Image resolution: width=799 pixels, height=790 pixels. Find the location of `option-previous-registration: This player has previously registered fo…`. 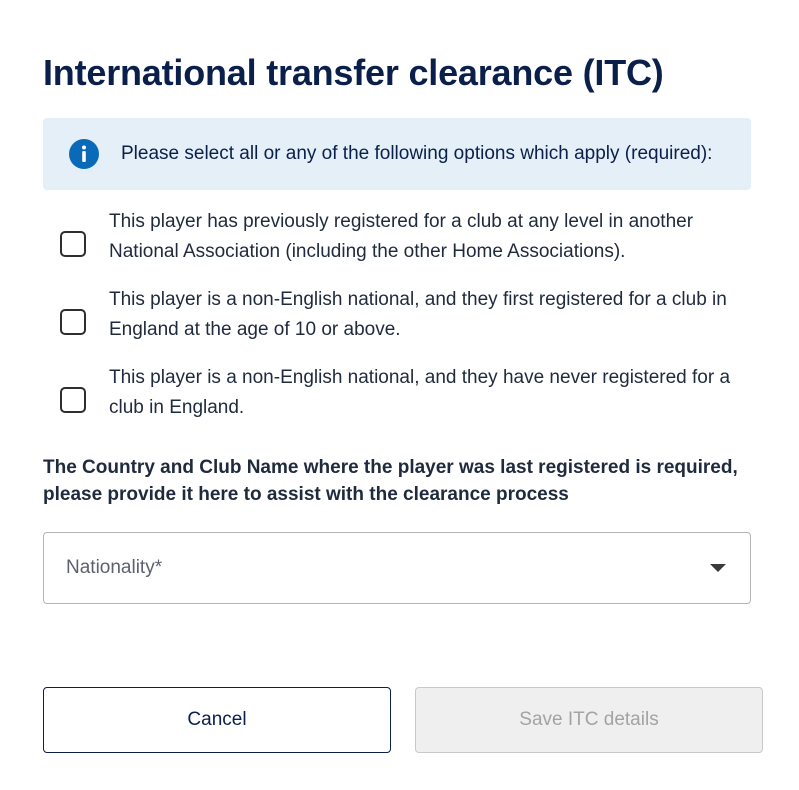

option-previous-registration: This player has previously registered fo… is located at coordinates (397, 238).